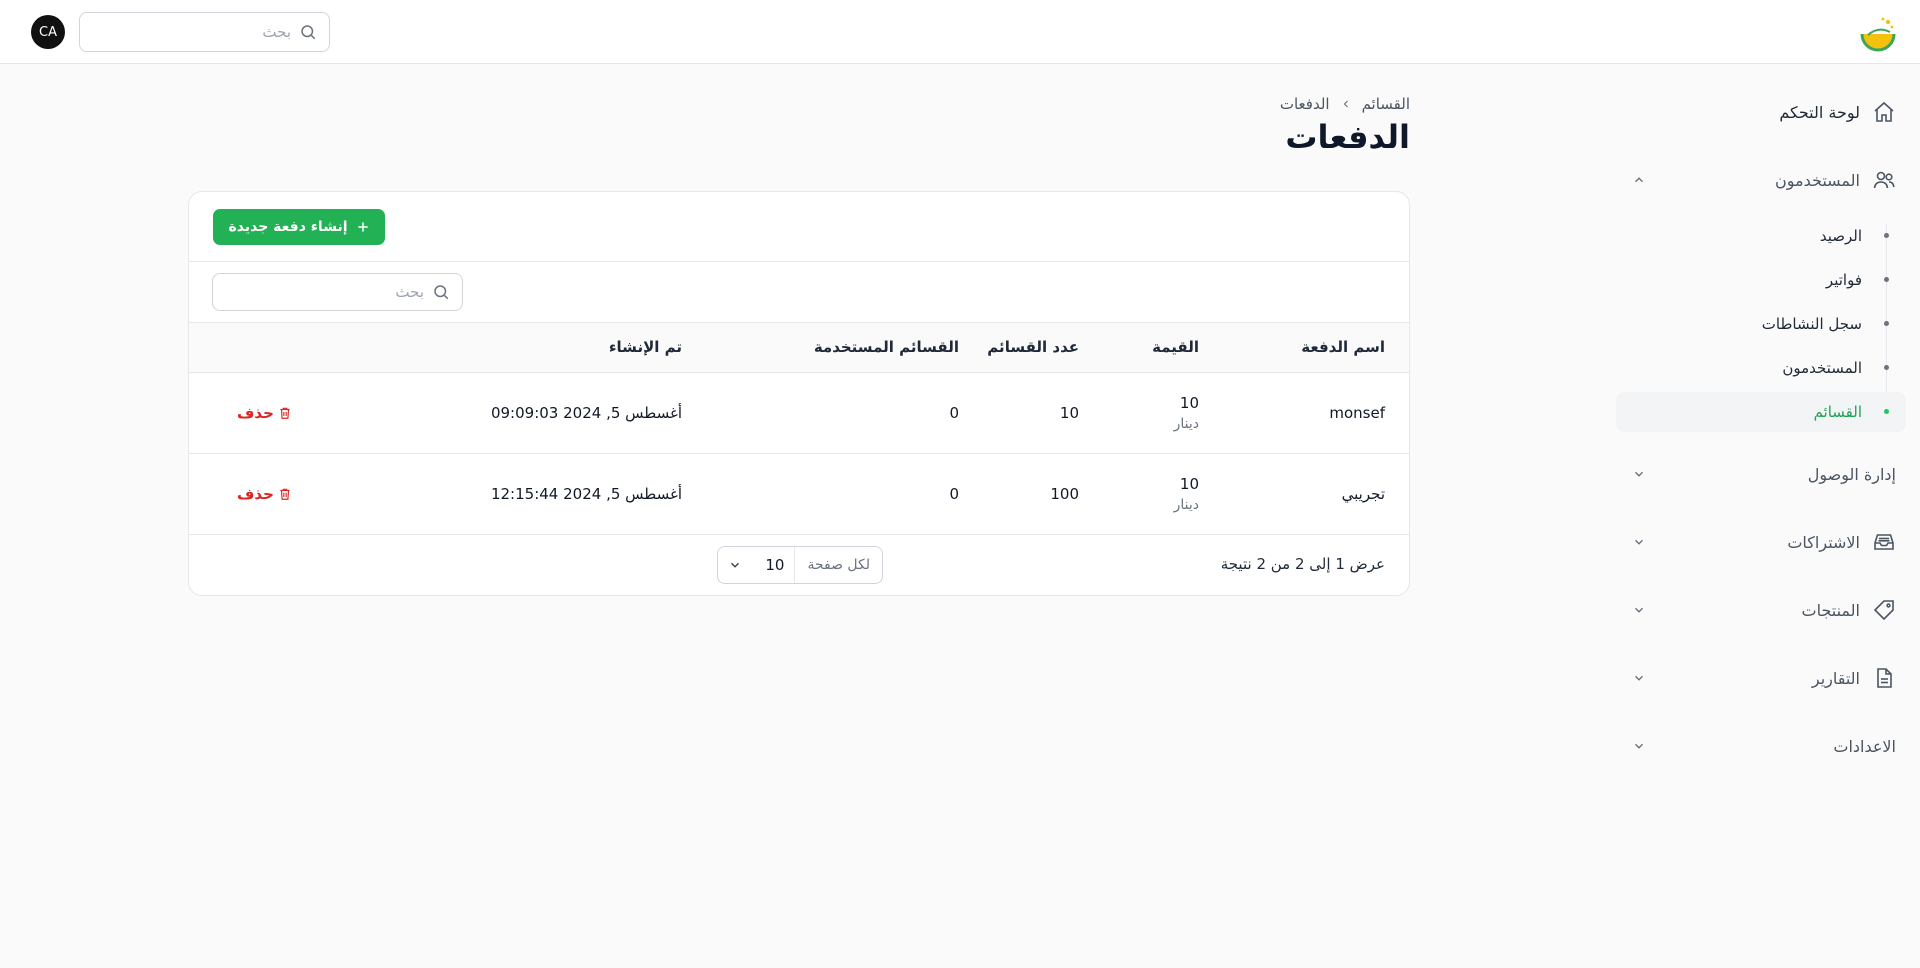 This screenshot has width=1920, height=968. Describe the element at coordinates (1761, 412) in the screenshot. I see `sidebar-subitem-vouchers: القسائم` at that location.